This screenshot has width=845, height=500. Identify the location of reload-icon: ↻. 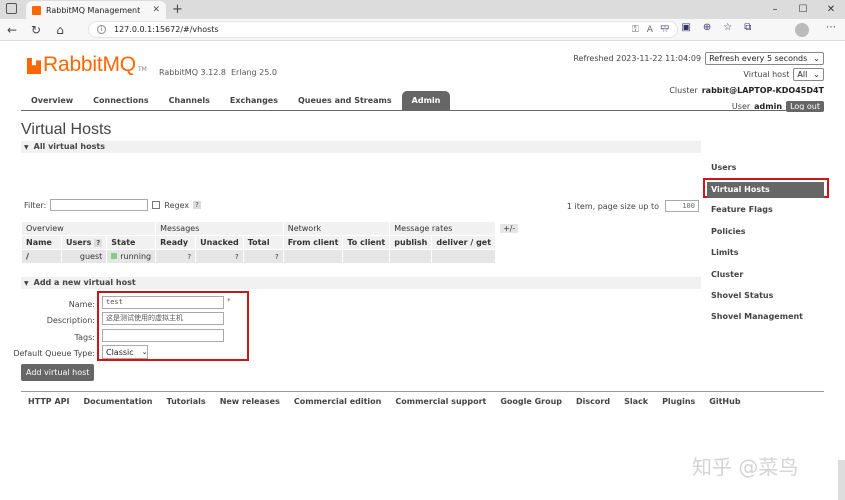
(36, 30).